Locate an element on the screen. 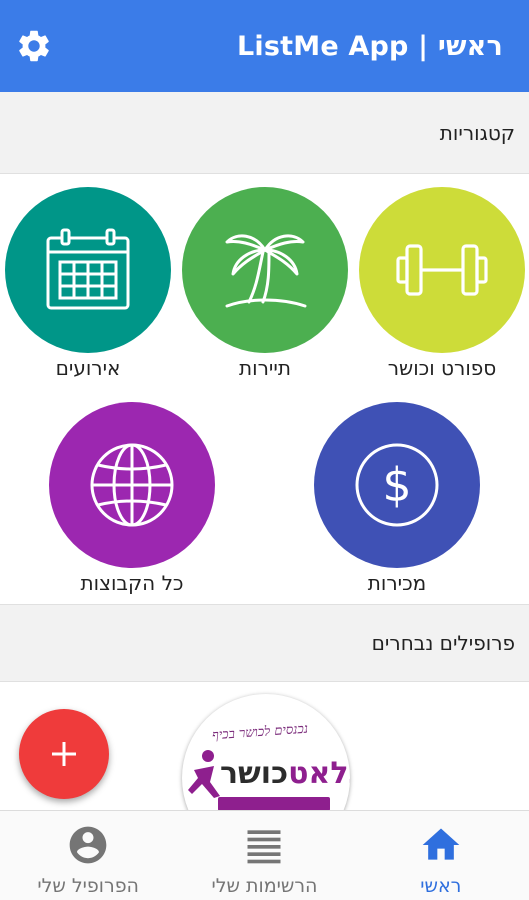 This screenshot has width=529, height=900. nav-label: ראשי is located at coordinates (441, 886).